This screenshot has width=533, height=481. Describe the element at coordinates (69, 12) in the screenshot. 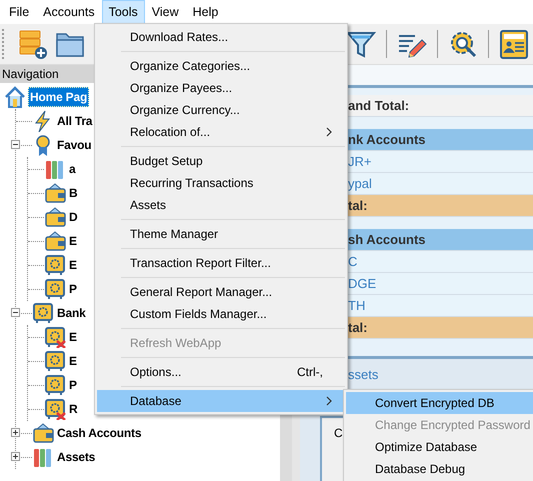

I see `menu-bar-item: Accounts` at that location.